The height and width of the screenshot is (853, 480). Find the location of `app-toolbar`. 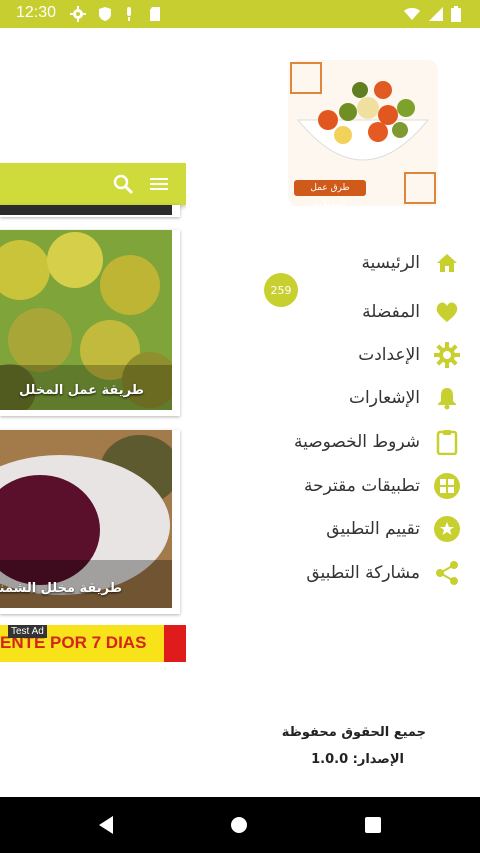

app-toolbar is located at coordinates (93, 184).